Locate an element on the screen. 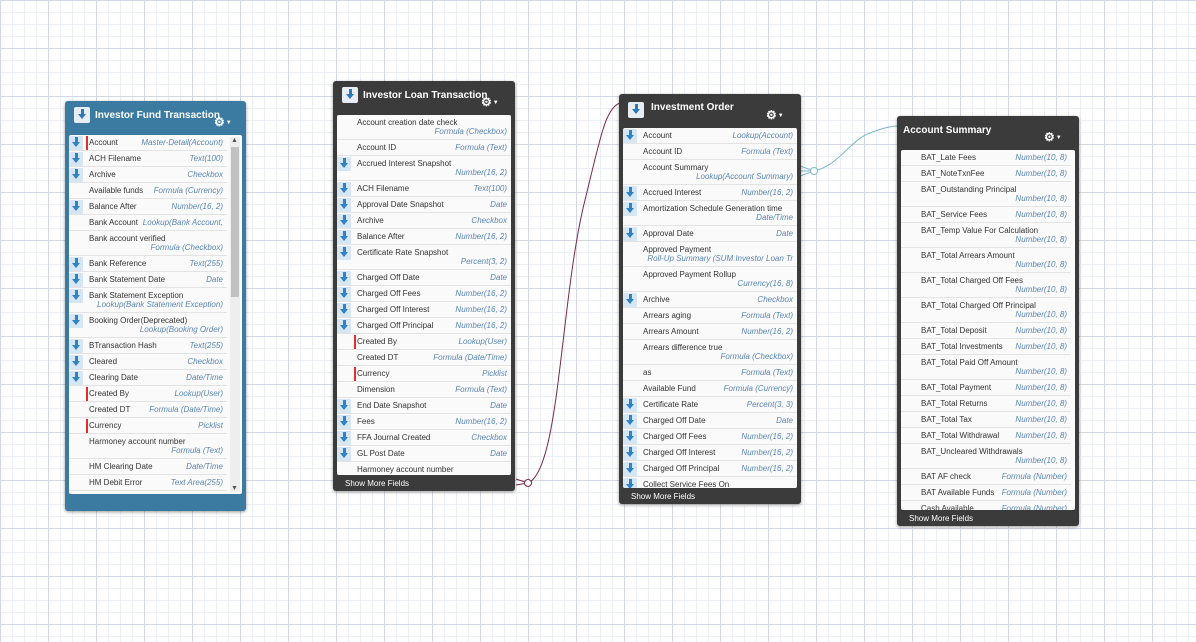 The height and width of the screenshot is (642, 1196). field-row: GL Post Date Date is located at coordinates (424, 454).